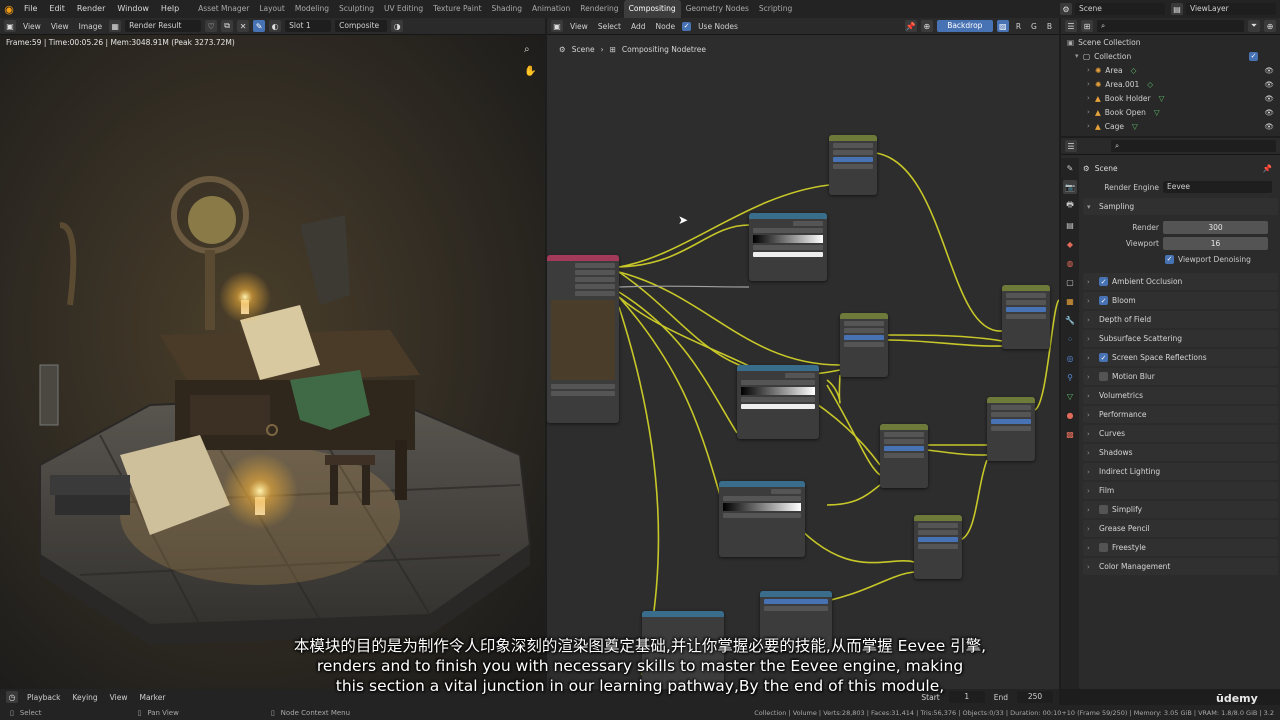  What do you see at coordinates (1254, 26) in the screenshot?
I see `filter-icon: ⏷` at bounding box center [1254, 26].